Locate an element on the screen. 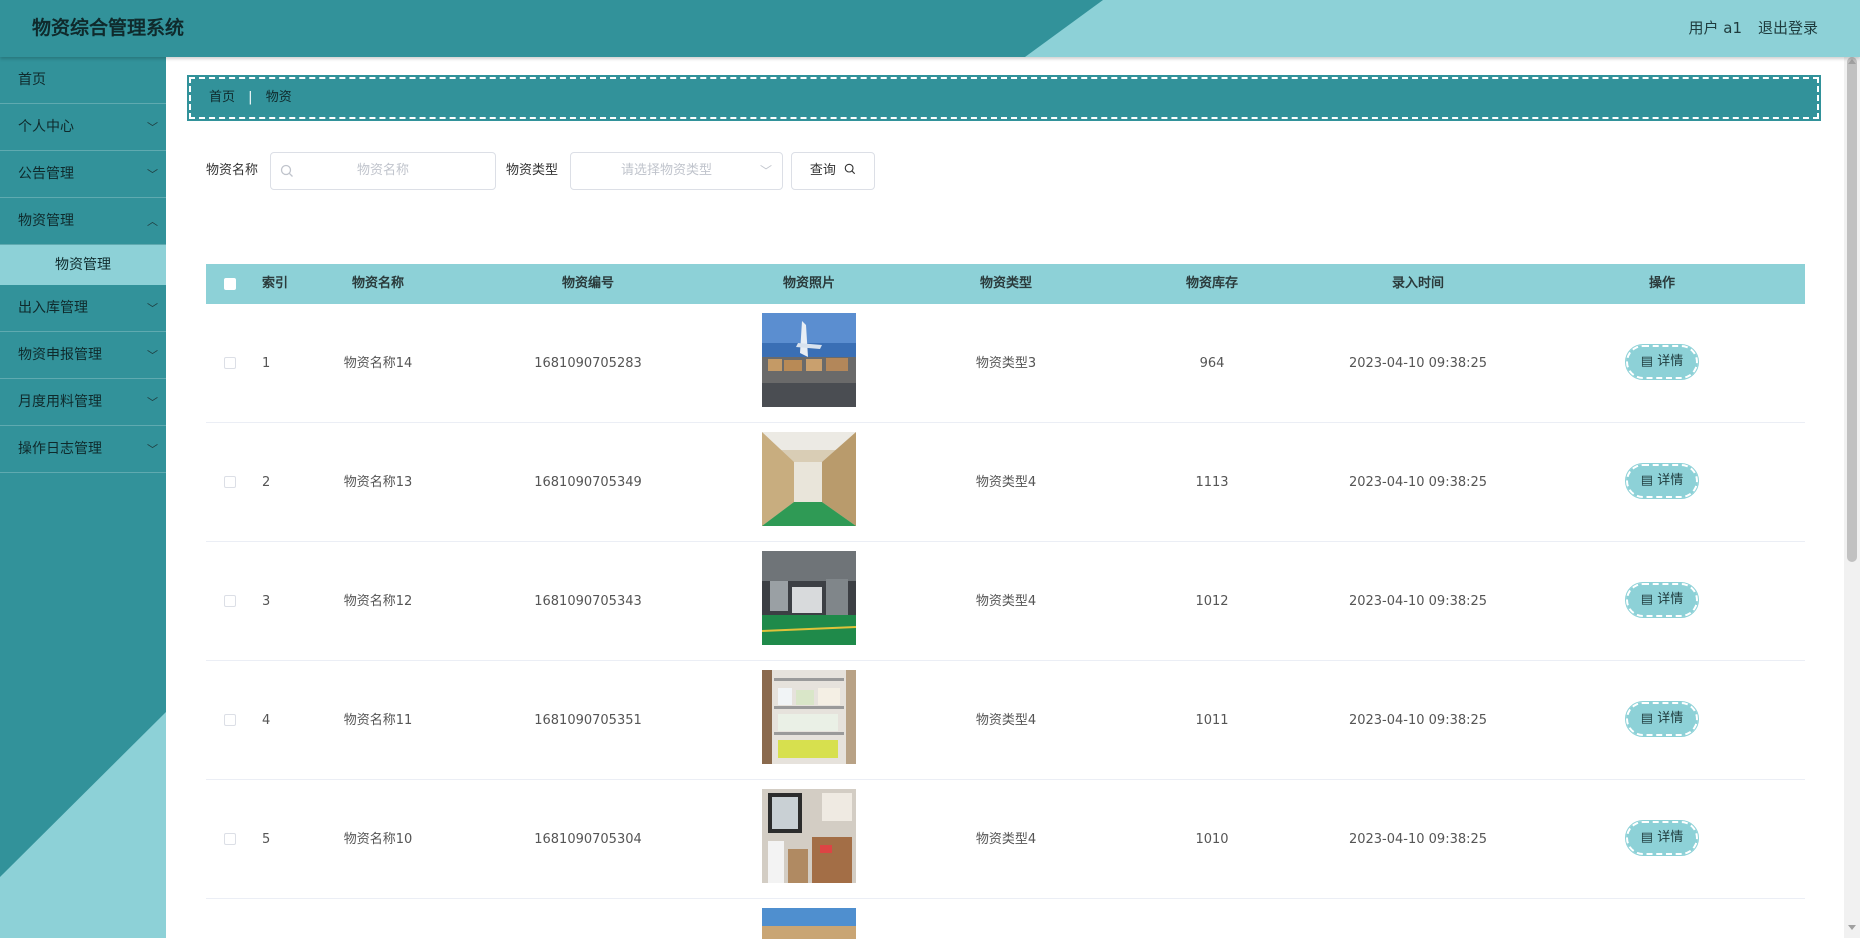  column-header-actions-text: 操作 is located at coordinates (1662, 283).